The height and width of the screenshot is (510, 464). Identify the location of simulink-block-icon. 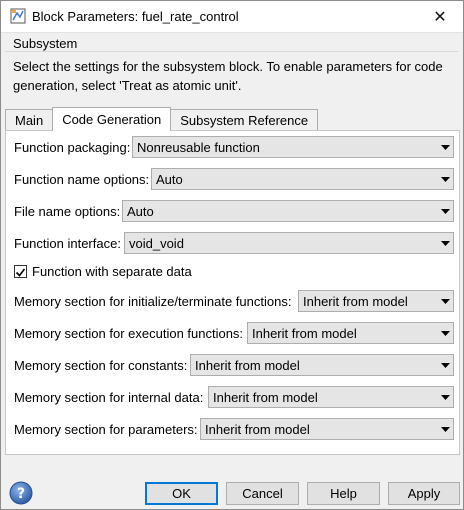
(18, 16).